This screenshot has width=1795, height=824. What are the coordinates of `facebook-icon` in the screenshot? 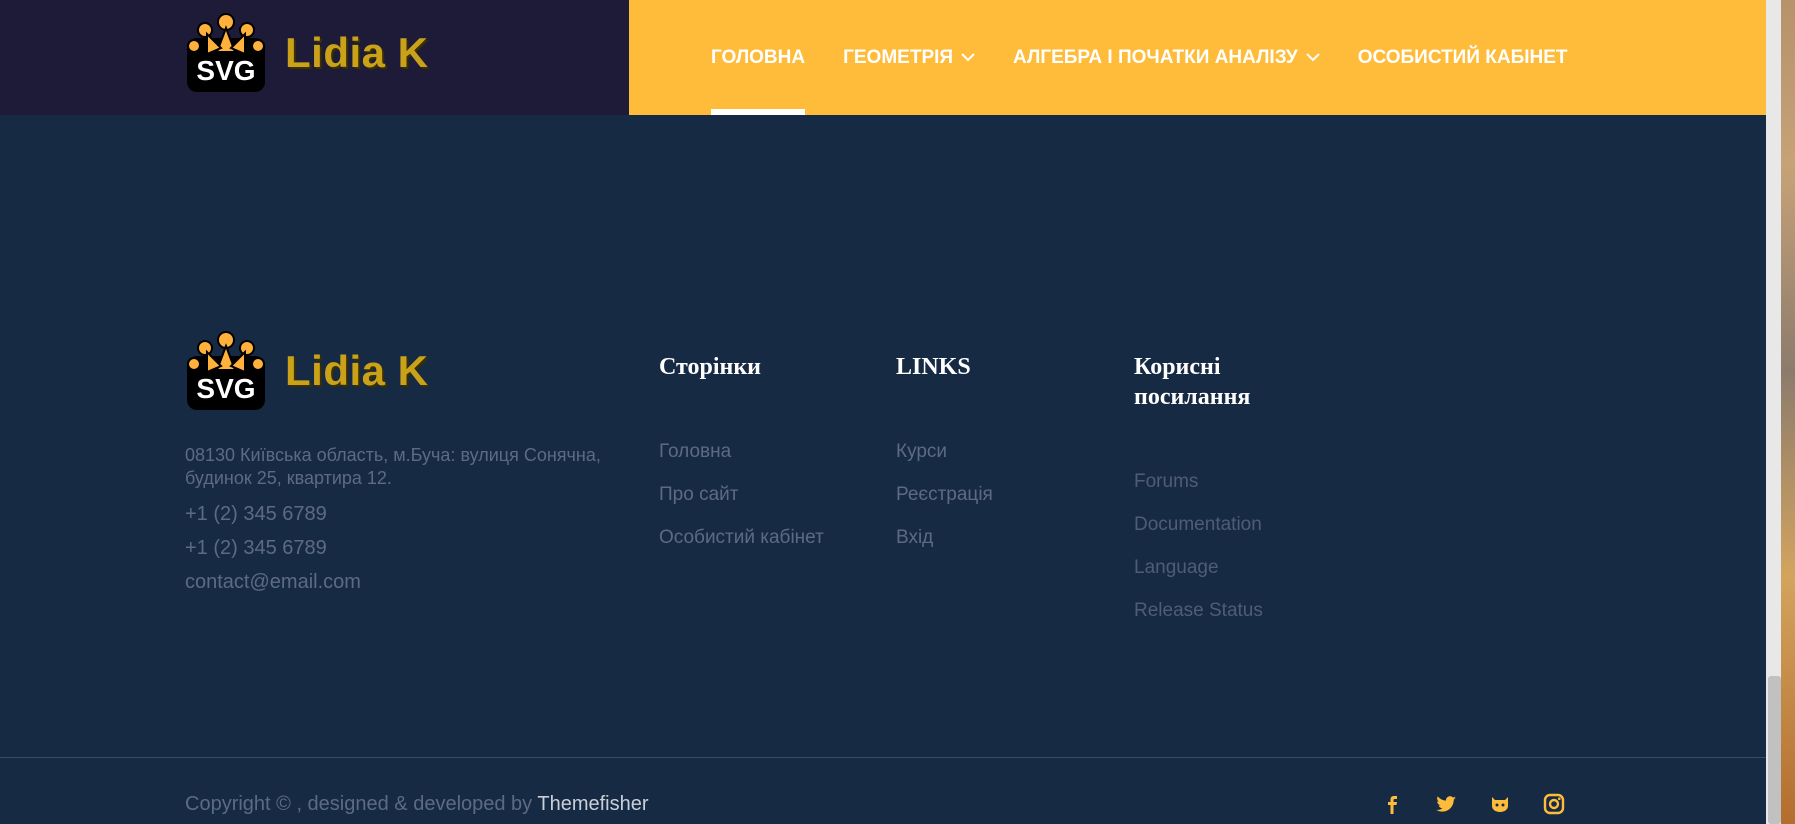 It's located at (1392, 804).